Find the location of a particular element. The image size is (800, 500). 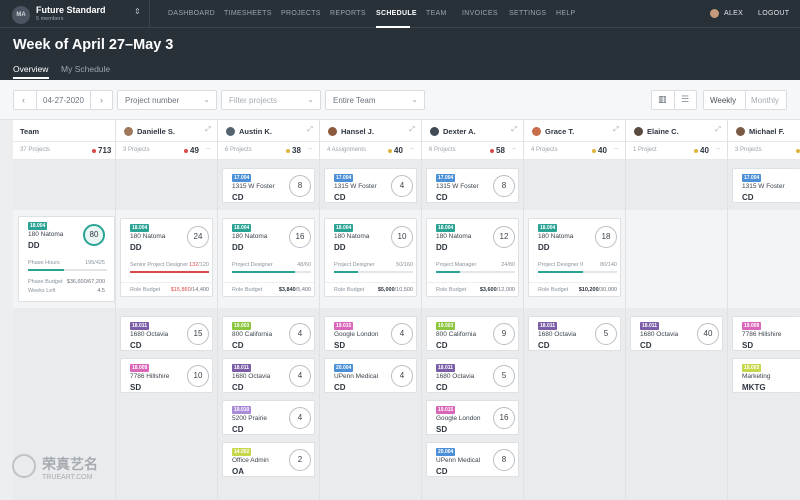

project-card: 20.004 UPenn Medical CD 4 is located at coordinates (370, 375).